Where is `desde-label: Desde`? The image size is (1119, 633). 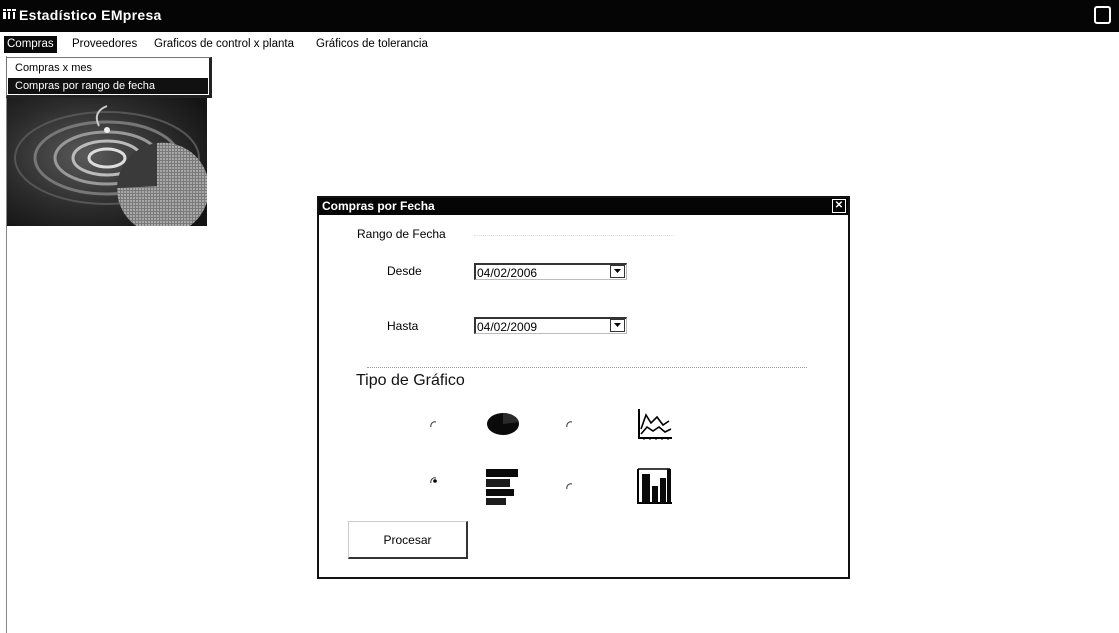 desde-label: Desde is located at coordinates (404, 271).